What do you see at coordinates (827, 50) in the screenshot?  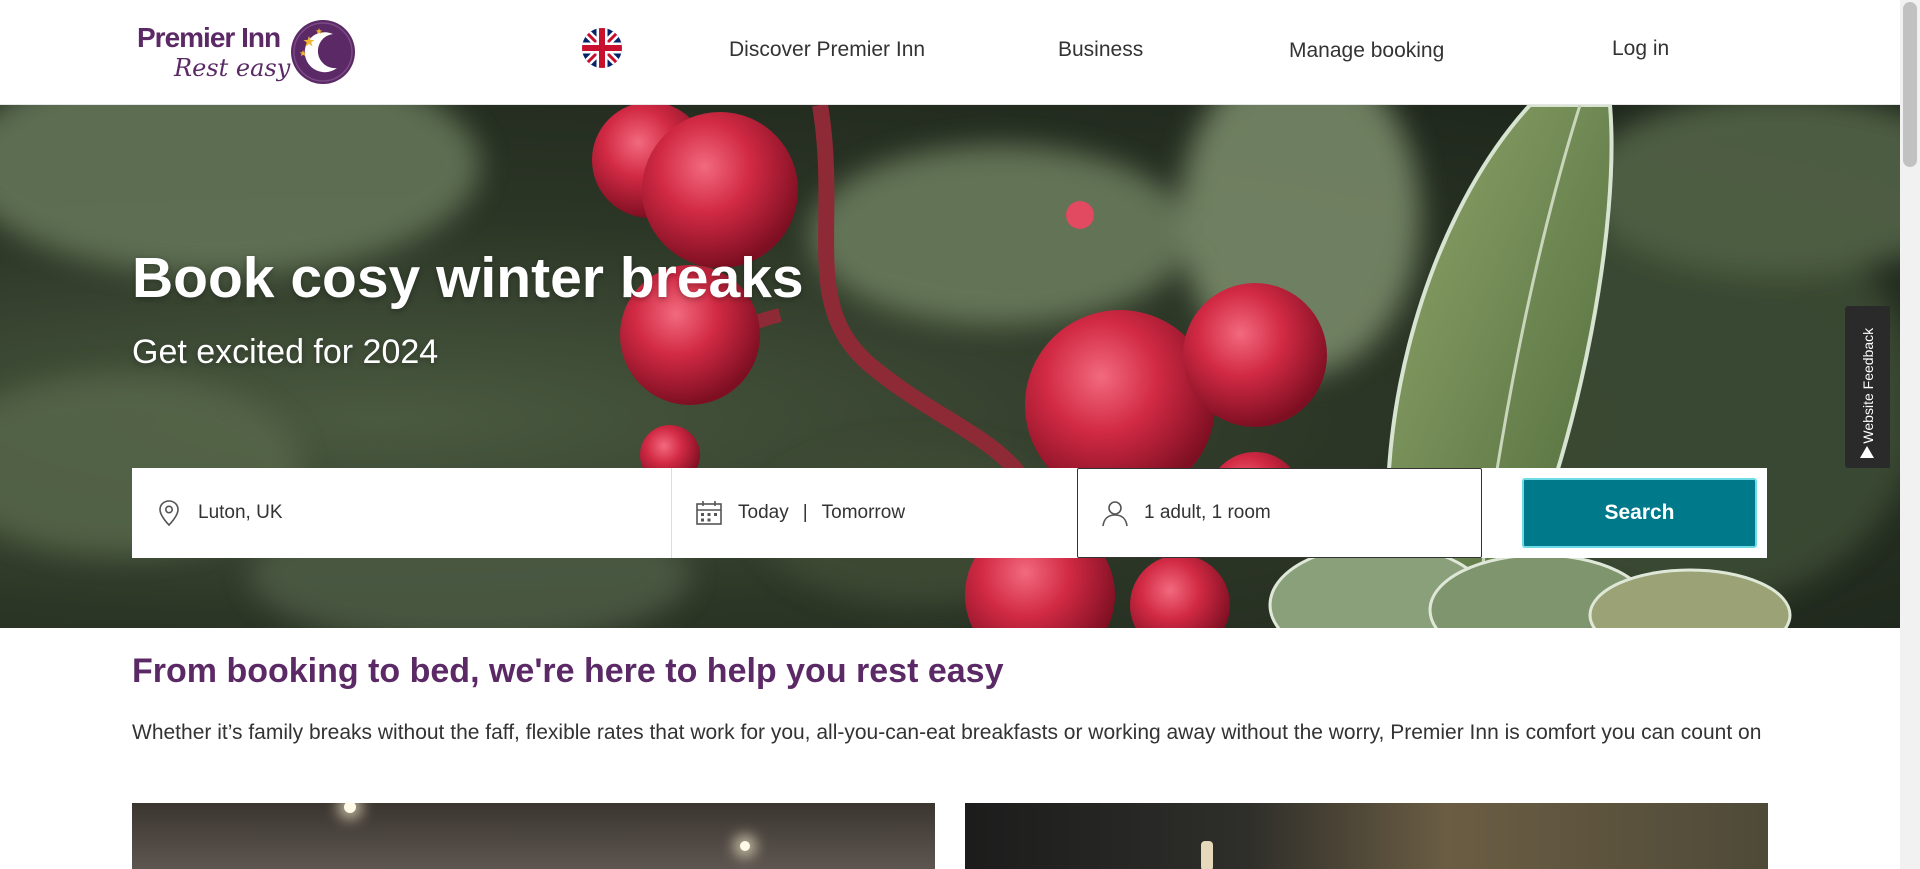 I see `nav-discover-premier-inn: Discover Premier Inn` at bounding box center [827, 50].